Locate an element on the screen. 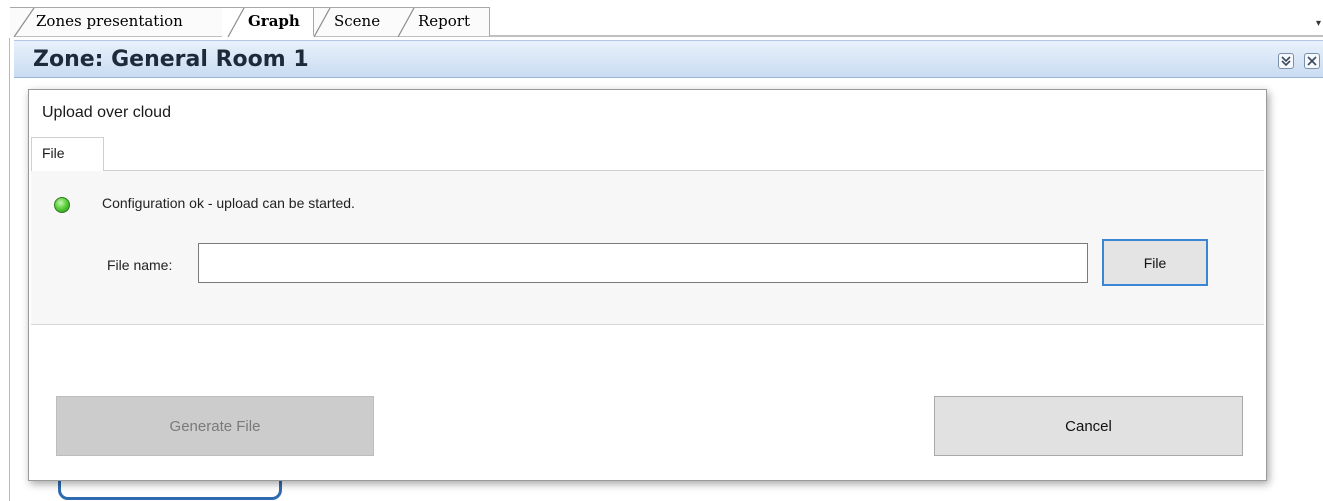 The height and width of the screenshot is (501, 1323). tab-label: Scene is located at coordinates (357, 21).